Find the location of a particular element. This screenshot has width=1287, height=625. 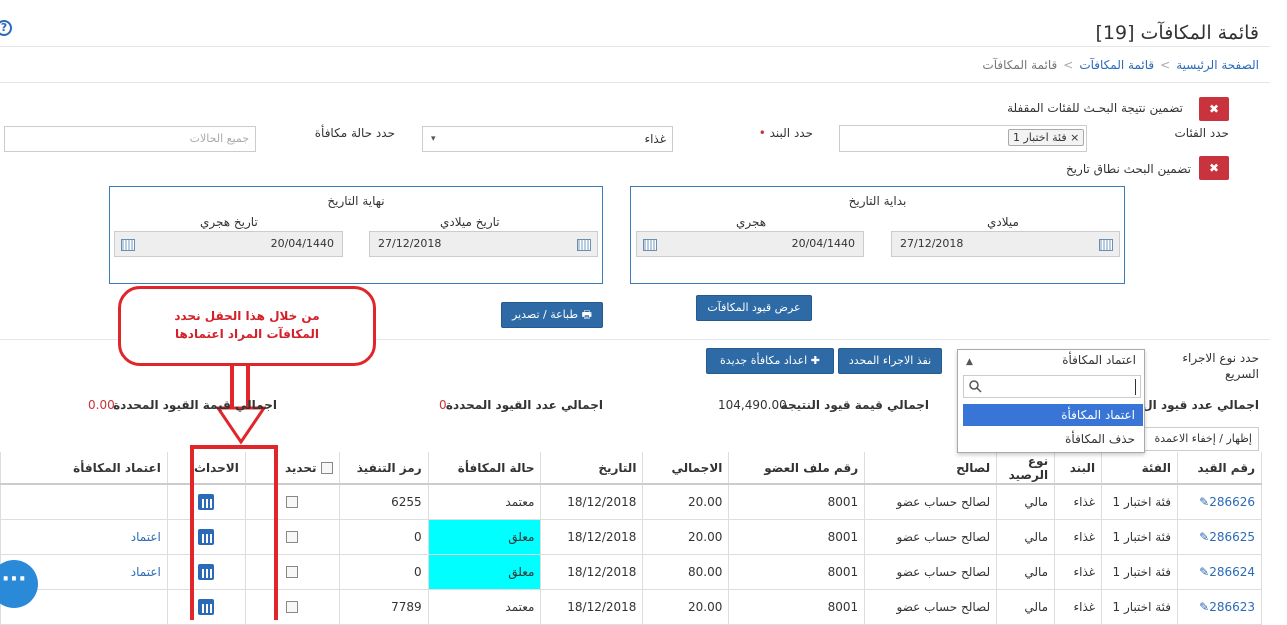

col-header: الفئة is located at coordinates (1140, 468).